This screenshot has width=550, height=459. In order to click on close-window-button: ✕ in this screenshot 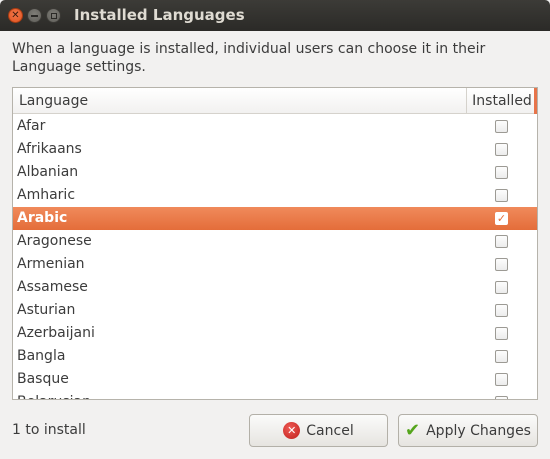, I will do `click(15, 15)`.